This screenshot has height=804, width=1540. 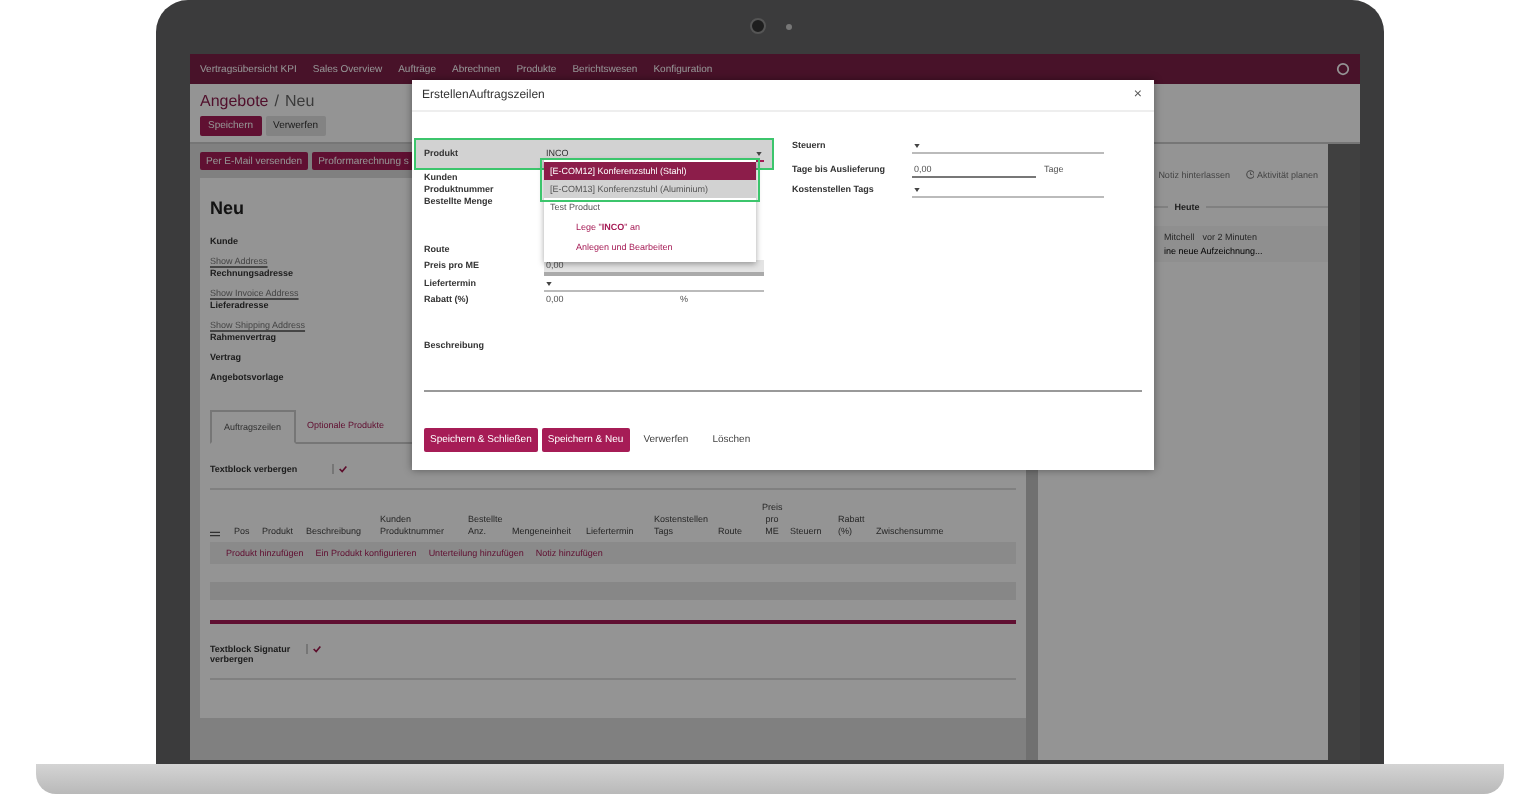 I want to click on camera-icon, so click(x=758, y=26).